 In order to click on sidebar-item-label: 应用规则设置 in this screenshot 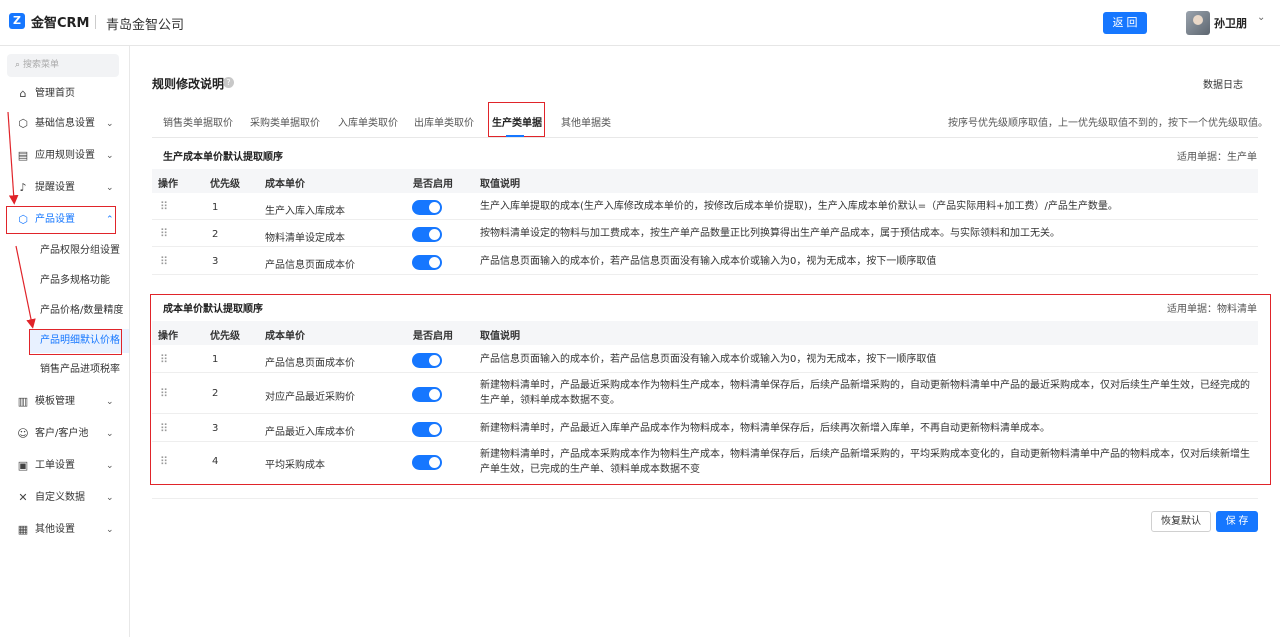, I will do `click(65, 155)`.